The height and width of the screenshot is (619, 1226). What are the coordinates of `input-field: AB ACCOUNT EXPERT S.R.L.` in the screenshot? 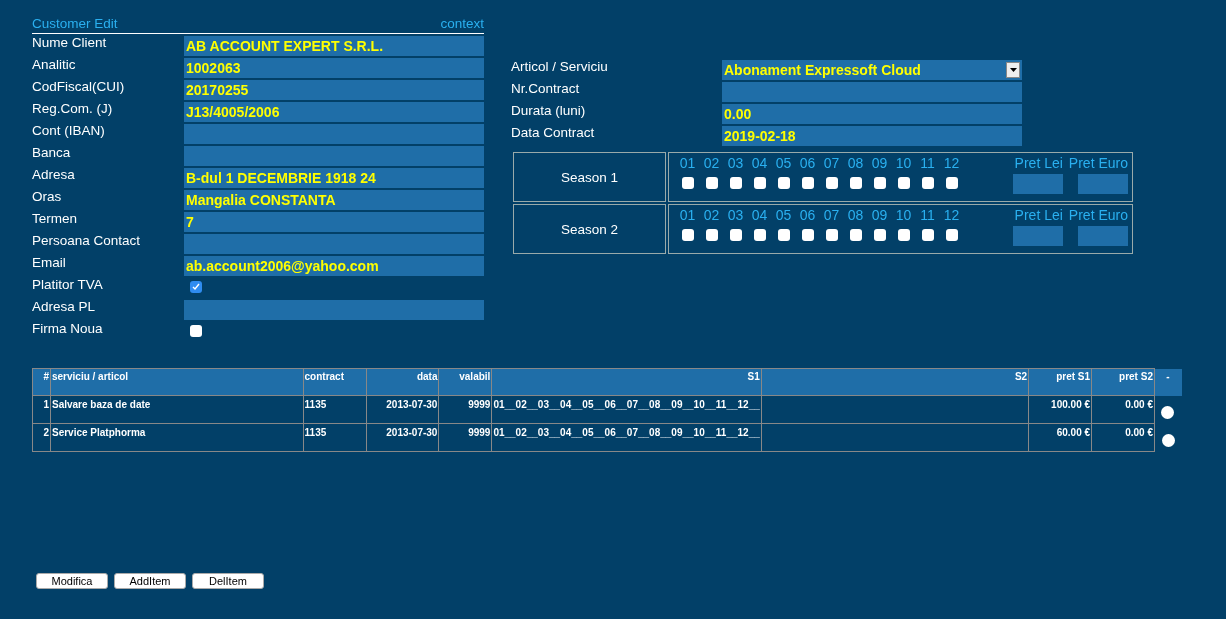 It's located at (334, 46).